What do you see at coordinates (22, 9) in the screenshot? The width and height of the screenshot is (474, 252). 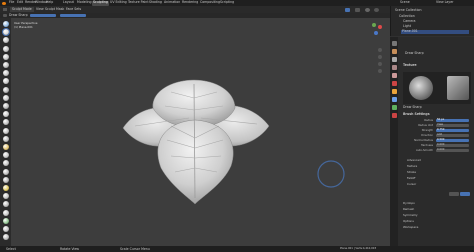 I see `mode-dropdown: Sculpt Mode` at bounding box center [22, 9].